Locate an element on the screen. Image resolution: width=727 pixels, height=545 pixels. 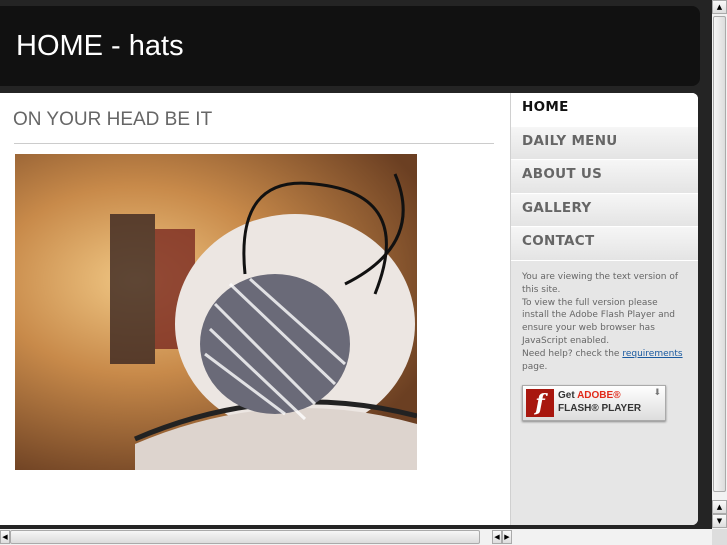
nav-contact: CONTACT is located at coordinates (604, 244).